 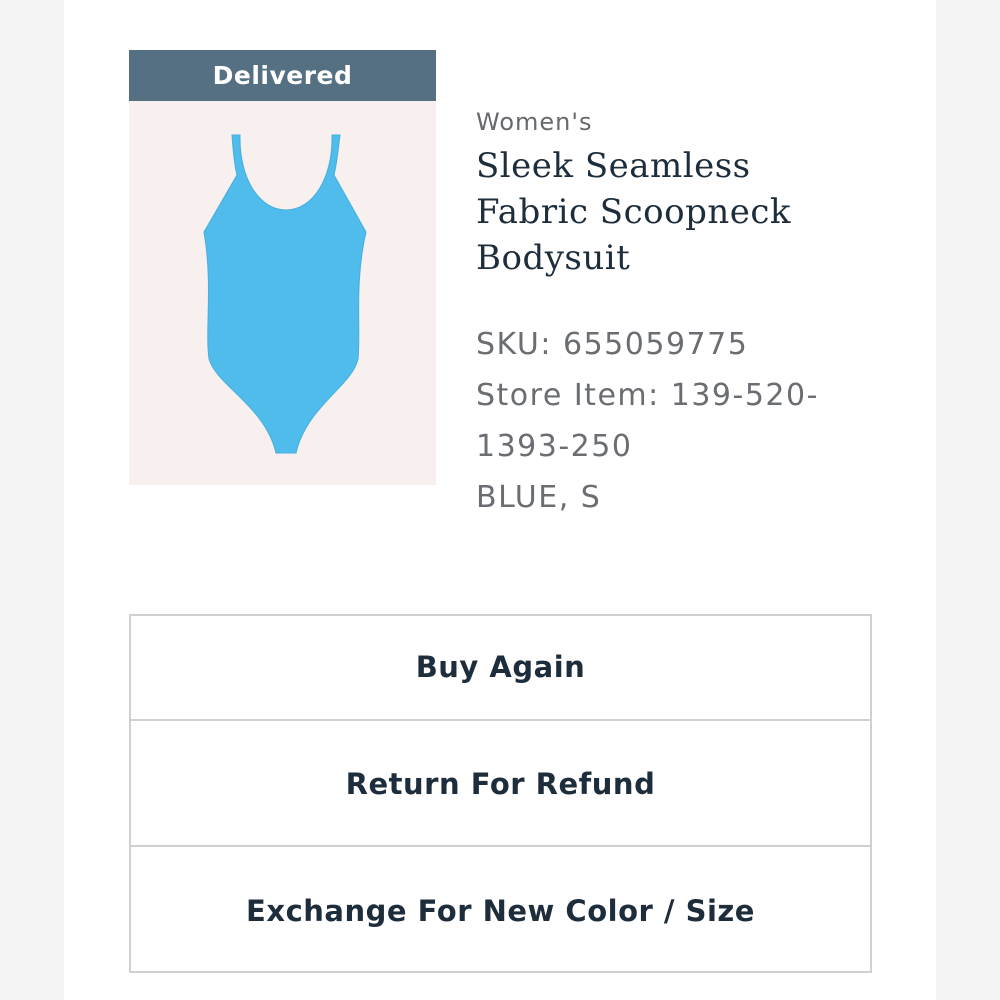 I want to click on product-media: Delivered, so click(x=282, y=267).